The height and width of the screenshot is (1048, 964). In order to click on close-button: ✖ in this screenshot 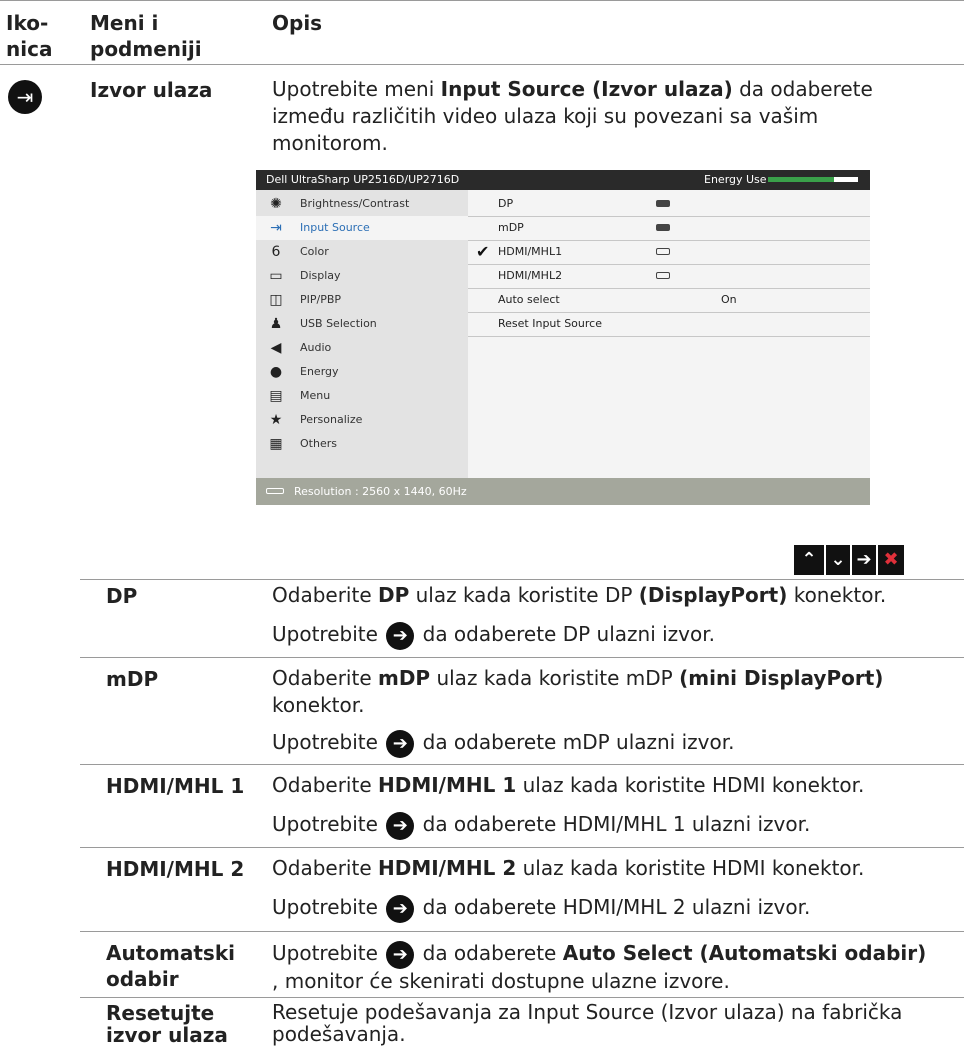, I will do `click(891, 560)`.